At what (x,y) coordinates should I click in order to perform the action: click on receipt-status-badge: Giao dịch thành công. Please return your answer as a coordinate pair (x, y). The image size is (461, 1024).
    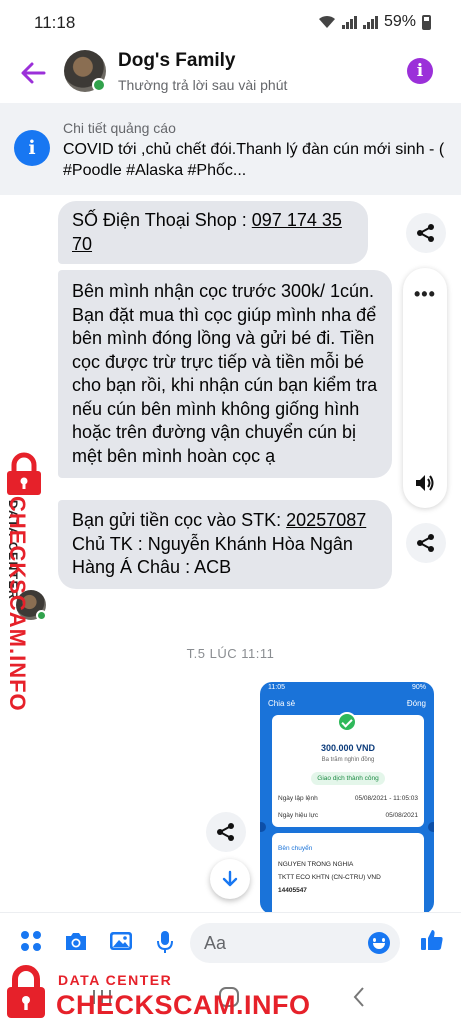
    Looking at the image, I should click on (348, 778).